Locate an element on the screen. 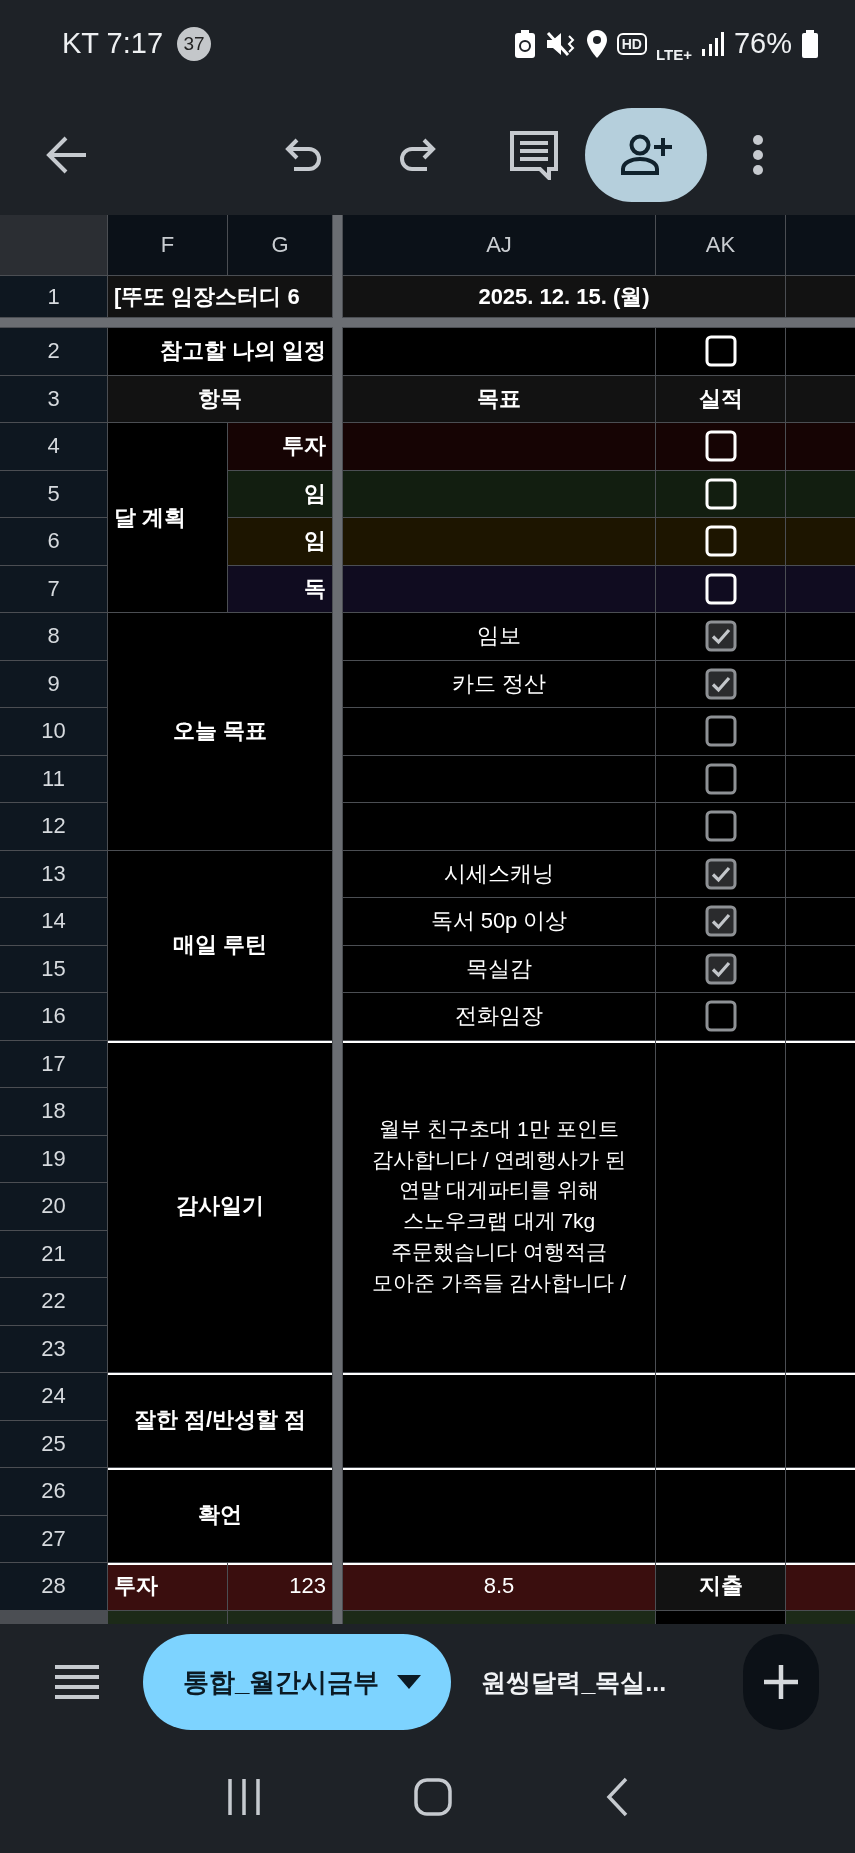 The image size is (855, 1853). table-cell: 확언 is located at coordinates (220, 1515).